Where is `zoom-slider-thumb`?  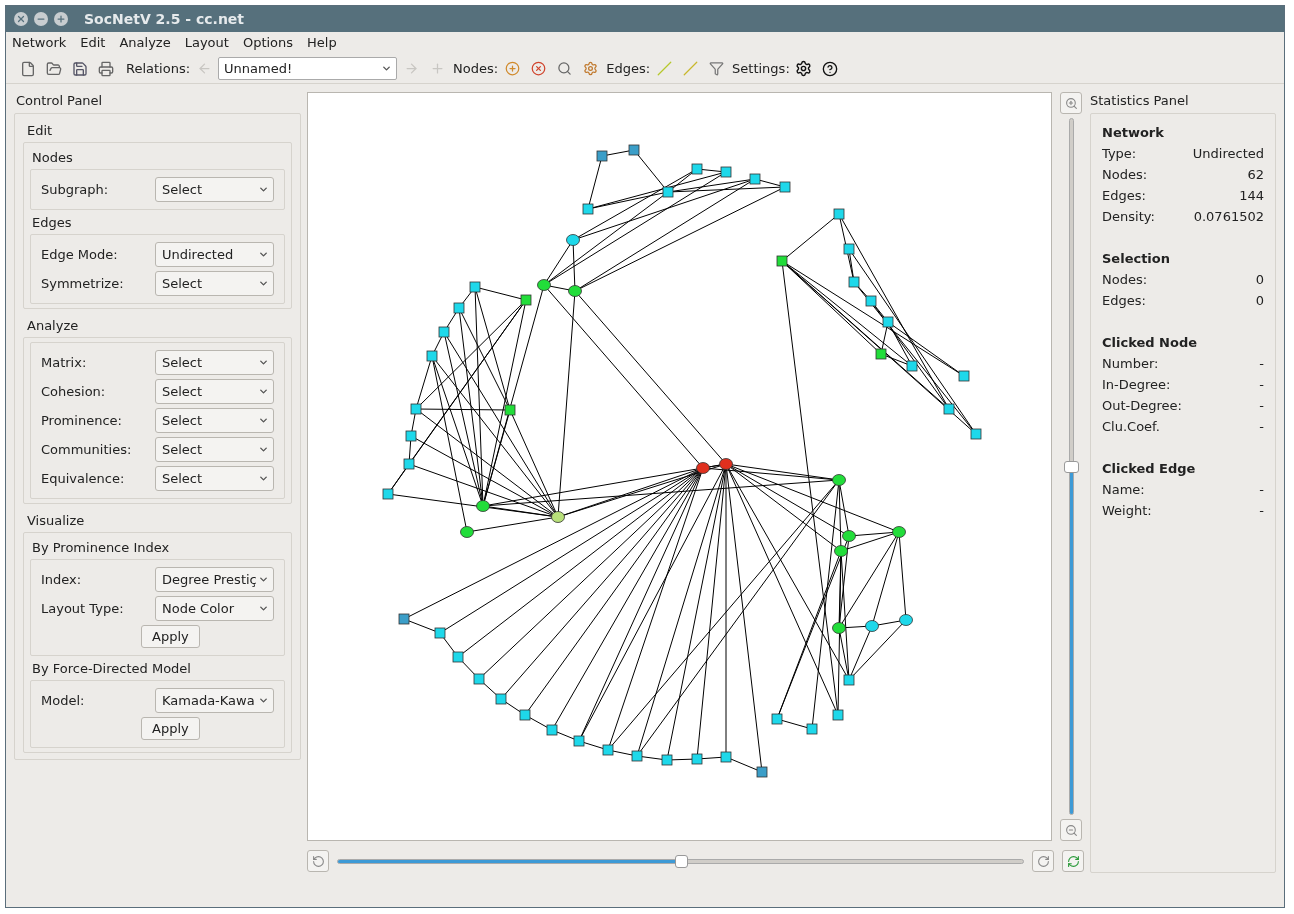 zoom-slider-thumb is located at coordinates (1071, 466).